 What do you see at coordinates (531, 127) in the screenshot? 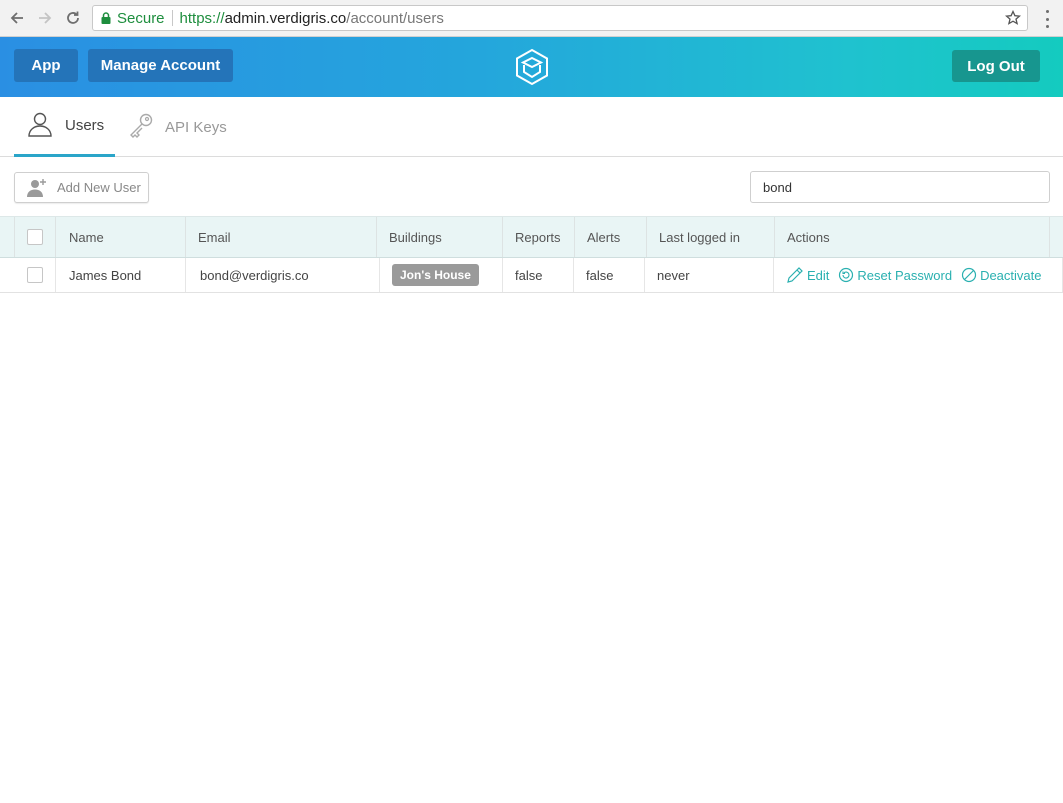
I see `account-tabs: Users API Keys` at bounding box center [531, 127].